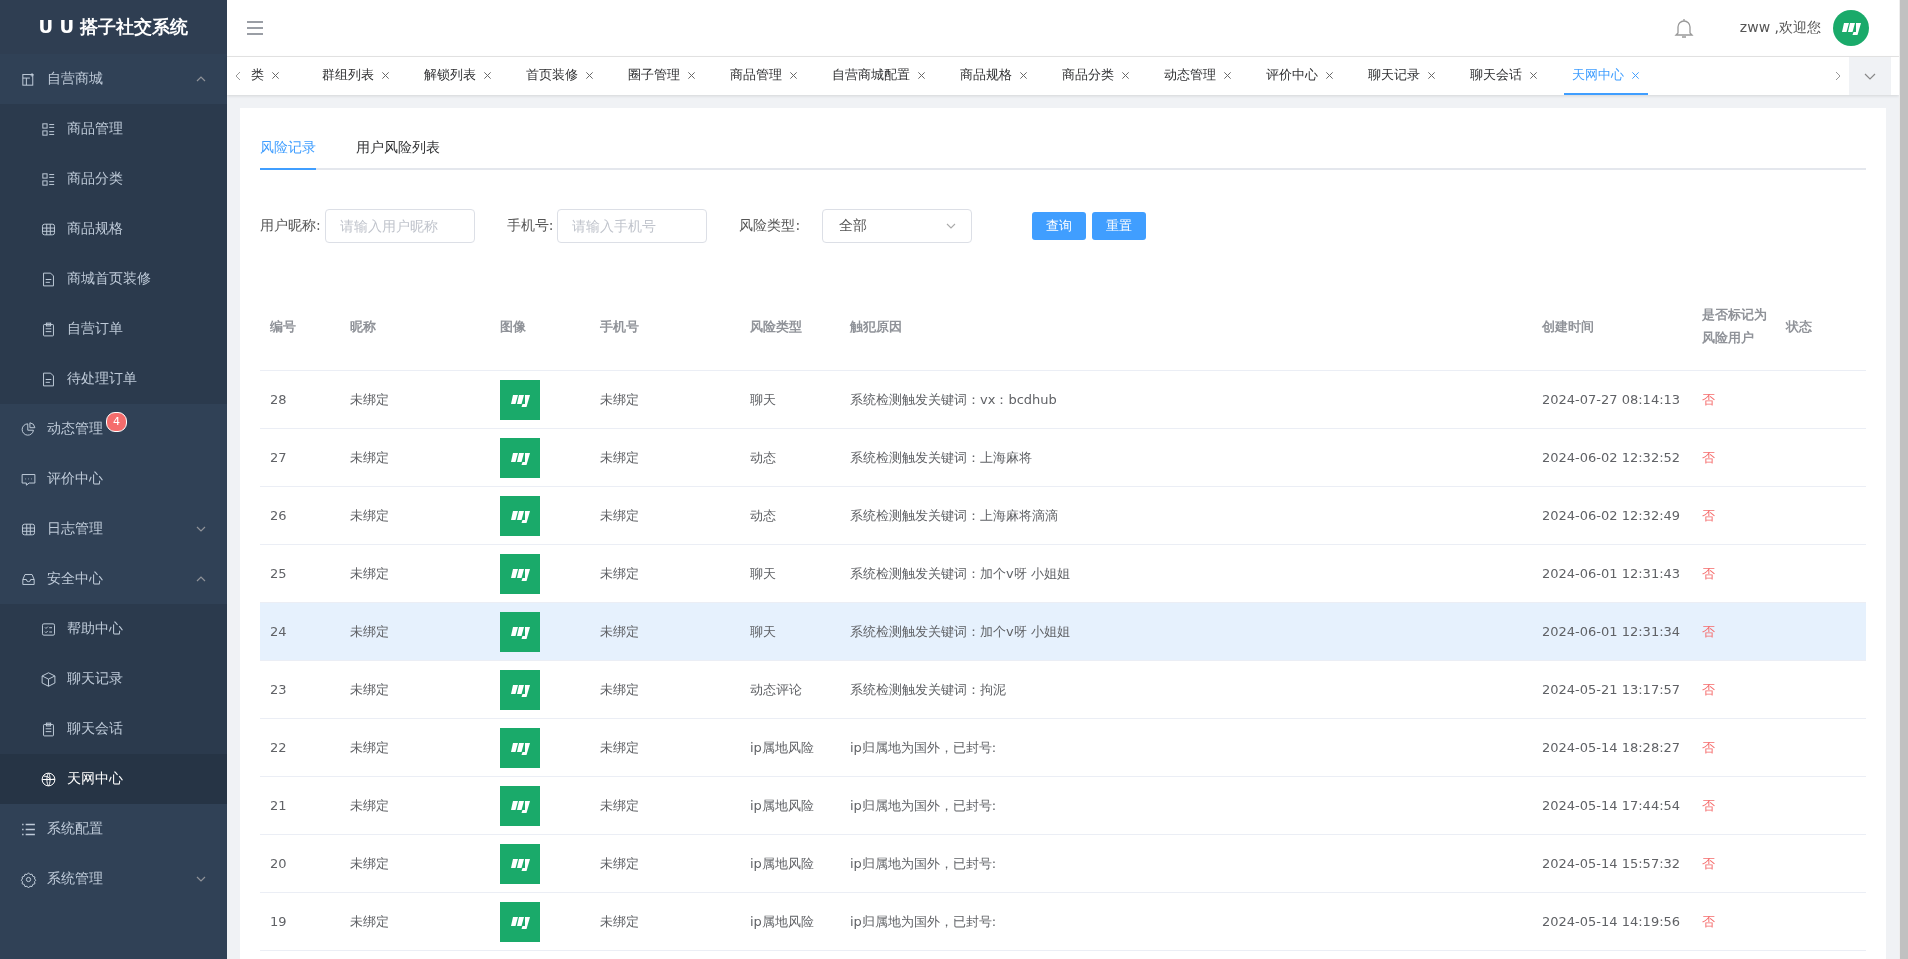 This screenshot has height=959, width=1908. Describe the element at coordinates (278, 921) in the screenshot. I see `table-cell: 19` at that location.